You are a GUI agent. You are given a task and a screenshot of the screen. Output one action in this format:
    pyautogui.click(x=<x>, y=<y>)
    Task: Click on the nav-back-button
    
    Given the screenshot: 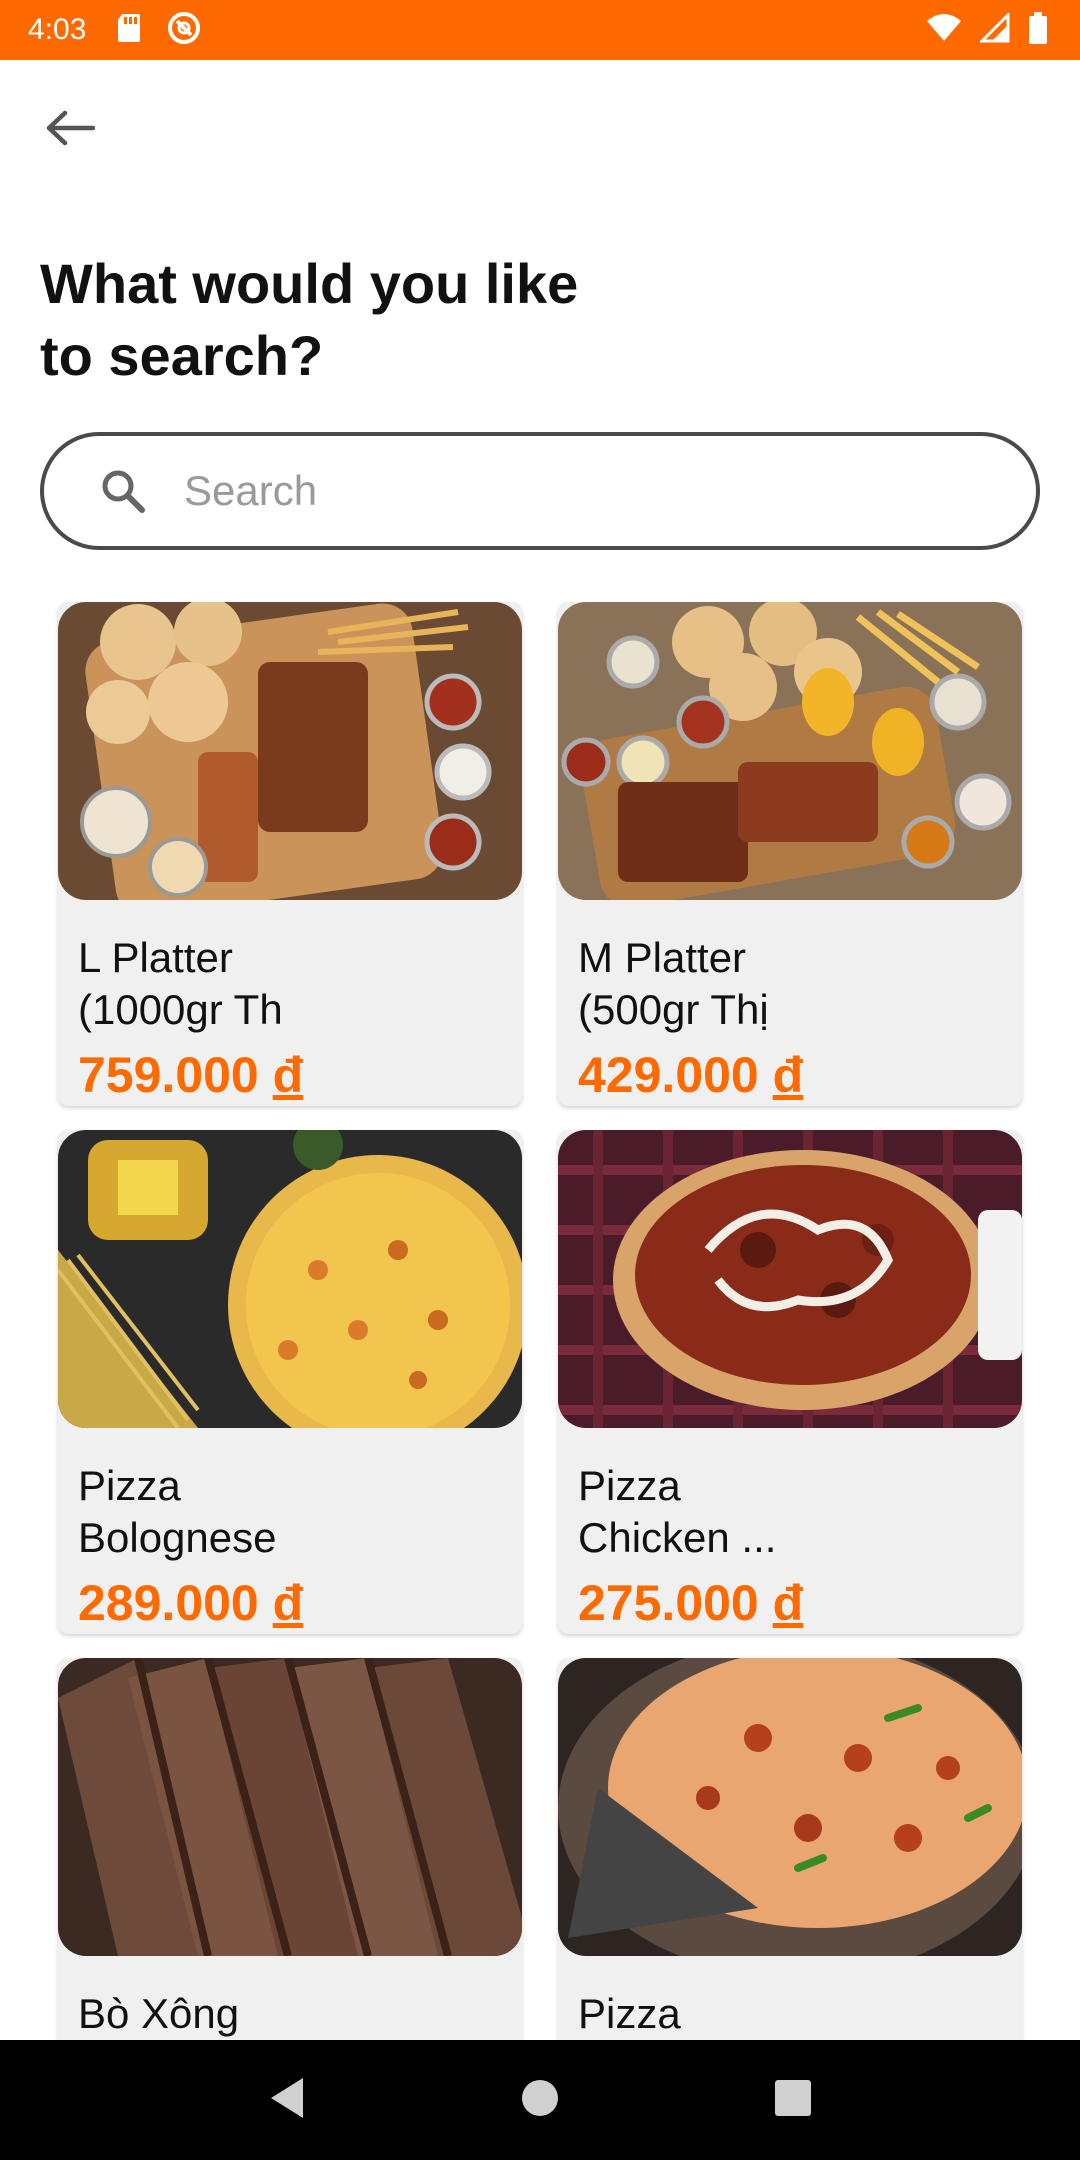 What is the action you would take?
    pyautogui.click(x=287, y=2100)
    